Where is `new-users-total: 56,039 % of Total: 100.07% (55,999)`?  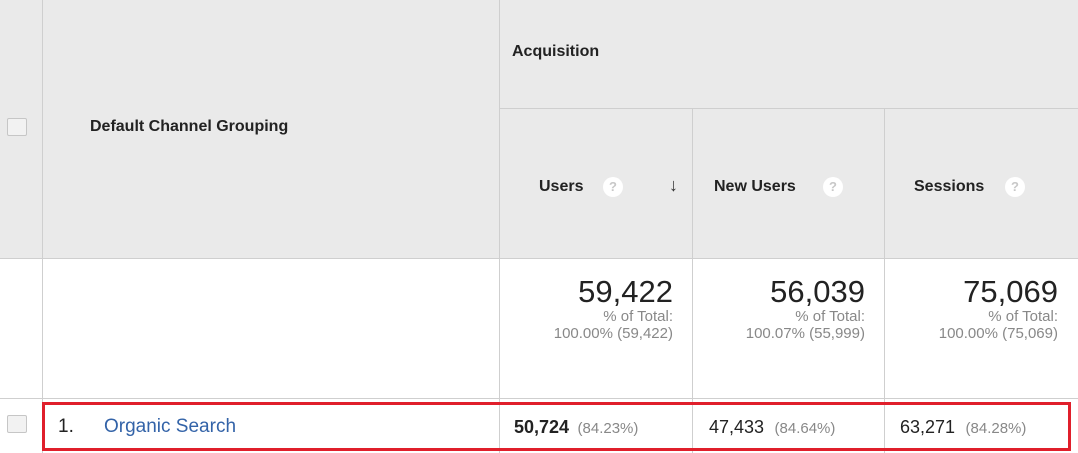 new-users-total: 56,039 % of Total: 100.07% (55,999) is located at coordinates (778, 308).